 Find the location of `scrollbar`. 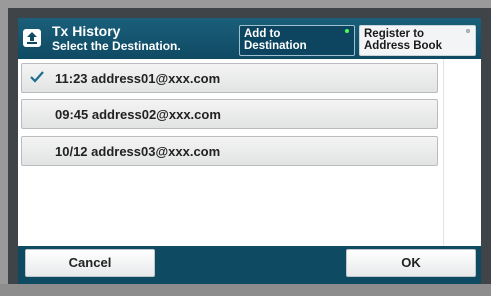

scrollbar is located at coordinates (462, 152).